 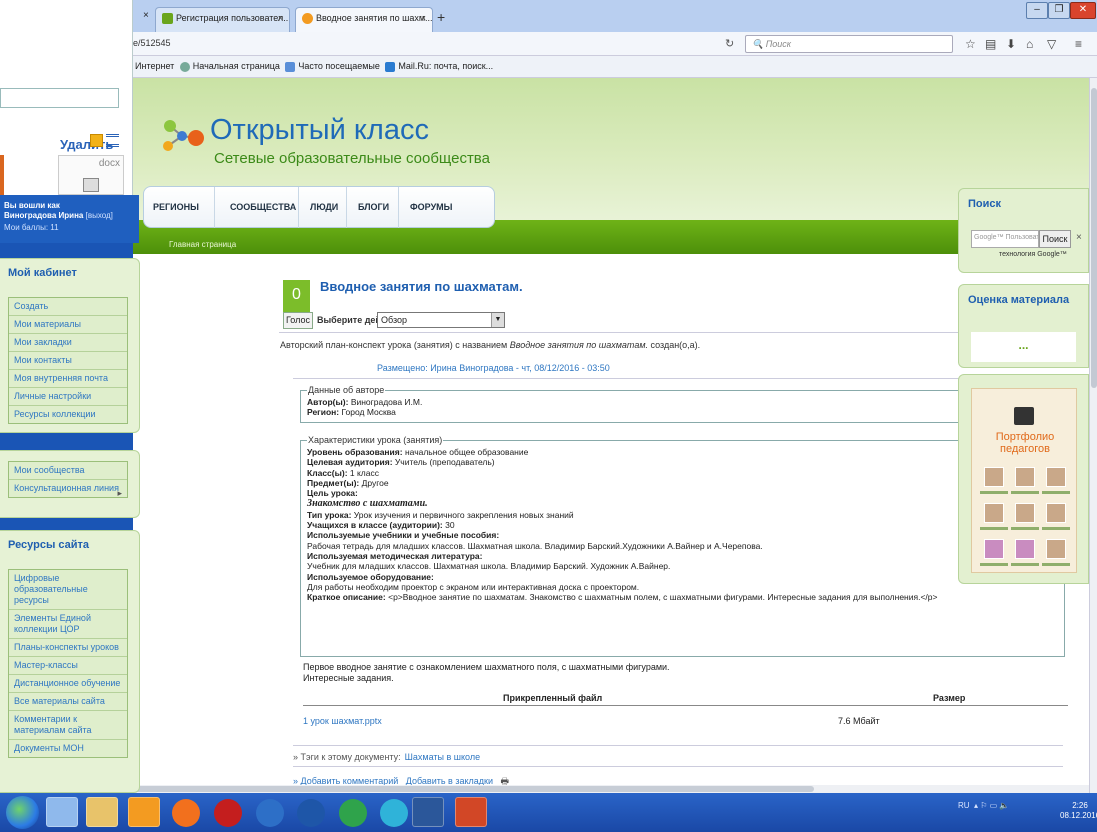 What do you see at coordinates (222, 19) in the screenshot?
I see `tab-registration: Регистрация пользовател... ×` at bounding box center [222, 19].